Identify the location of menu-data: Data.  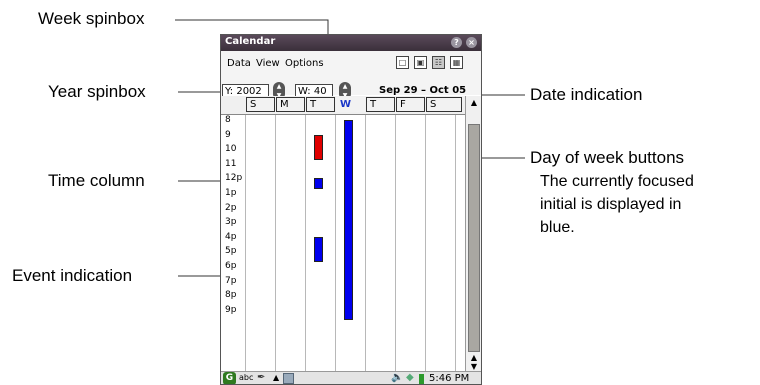
(239, 63).